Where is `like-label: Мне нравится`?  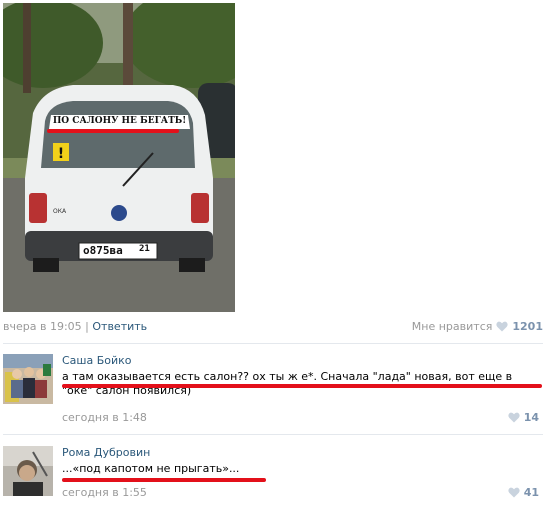 like-label: Мне нравится is located at coordinates (452, 326).